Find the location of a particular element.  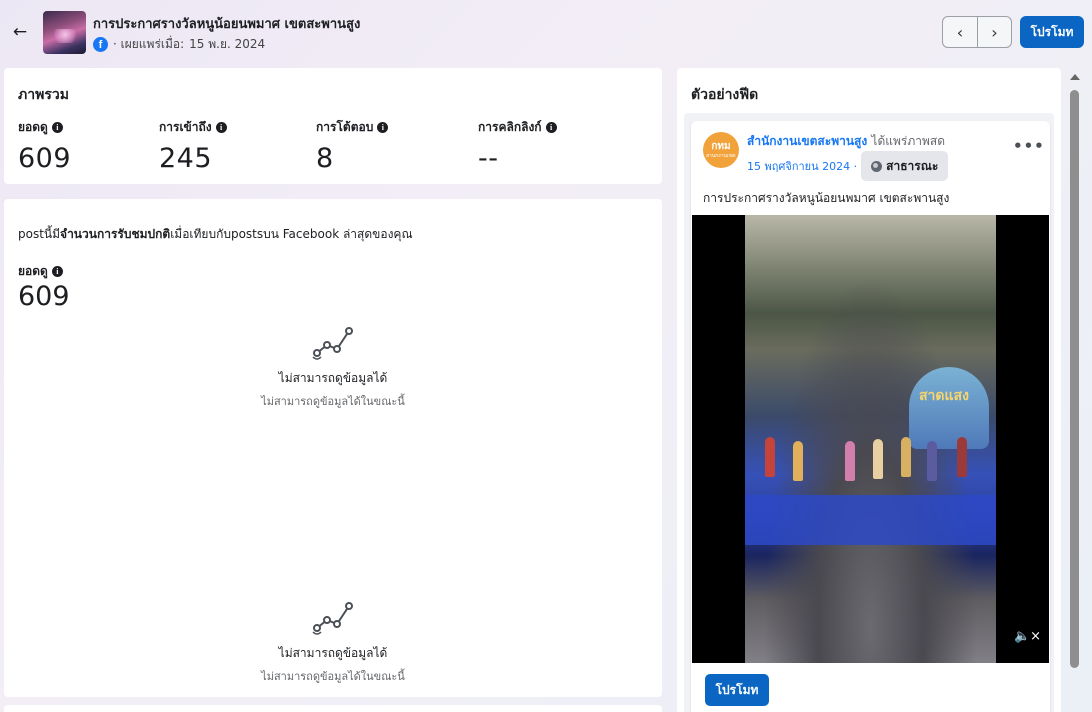

metric-value: 245 is located at coordinates (186, 158).